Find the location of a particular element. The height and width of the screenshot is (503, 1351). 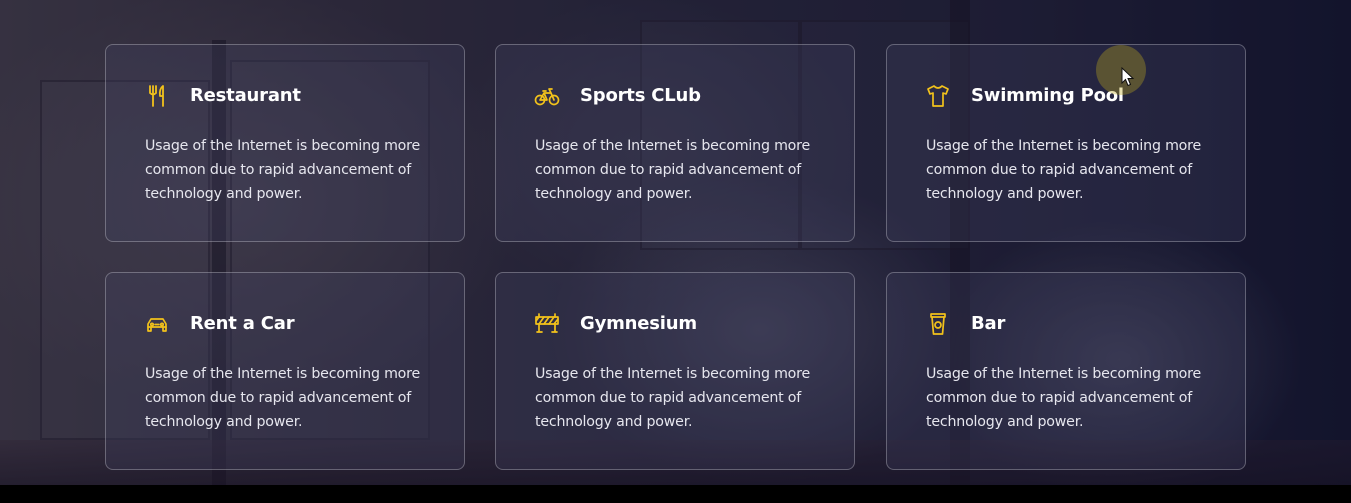

tshirt-icon is located at coordinates (938, 96).